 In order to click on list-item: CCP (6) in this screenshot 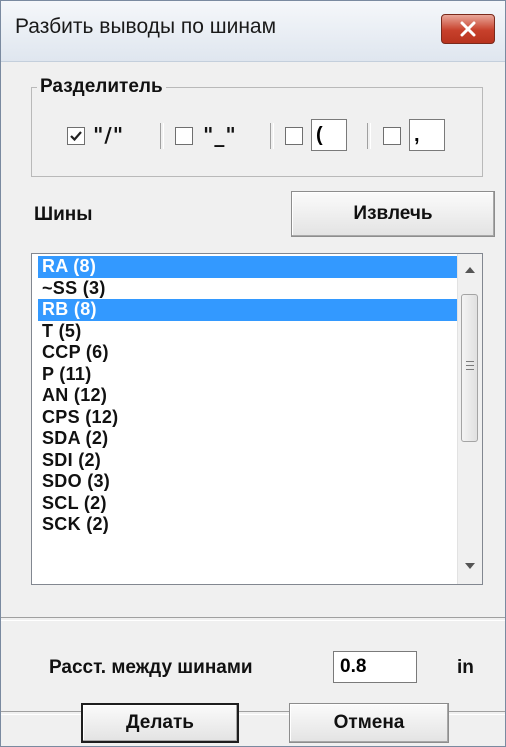, I will do `click(248, 353)`.